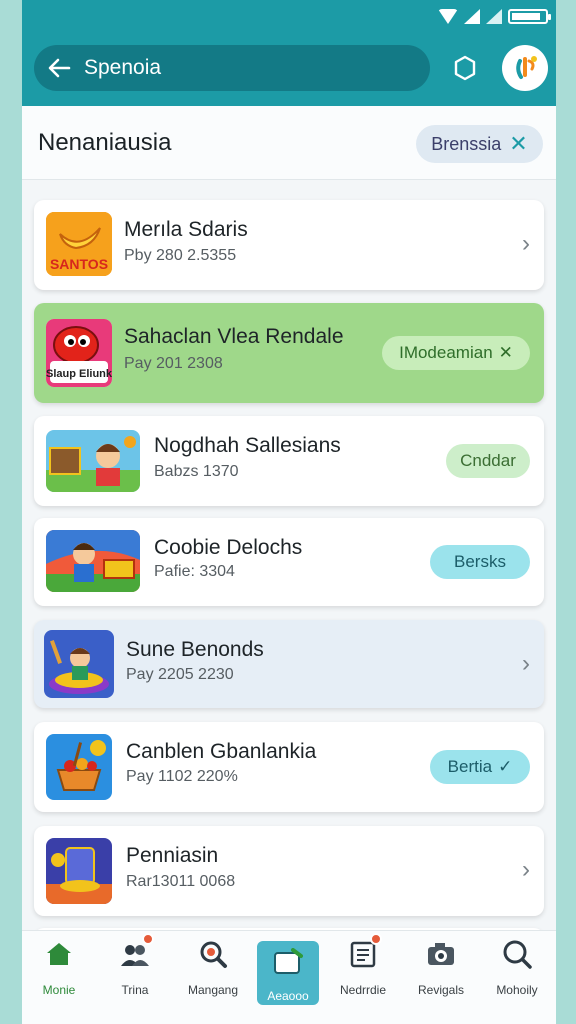  Describe the element at coordinates (289, 664) in the screenshot. I see `list-item: Sune Benonds Pay 2205 2230 ›` at that location.